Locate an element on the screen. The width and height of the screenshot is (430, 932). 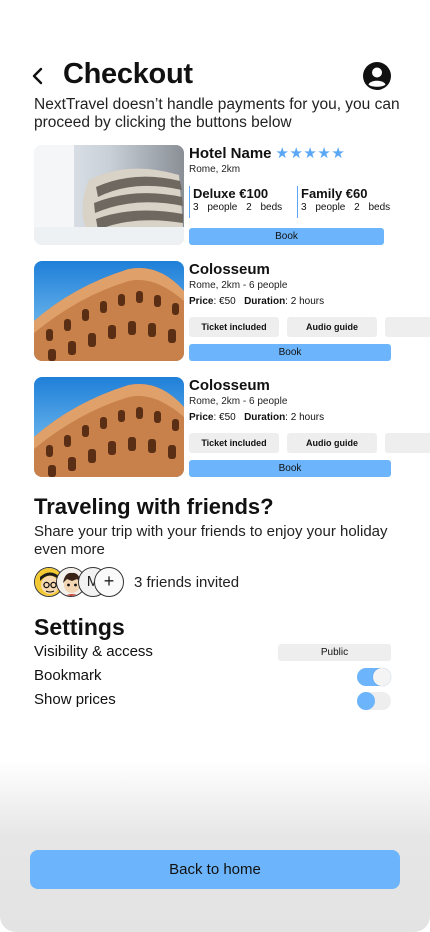
setting-bookmark: Bookmark is located at coordinates (212, 677).